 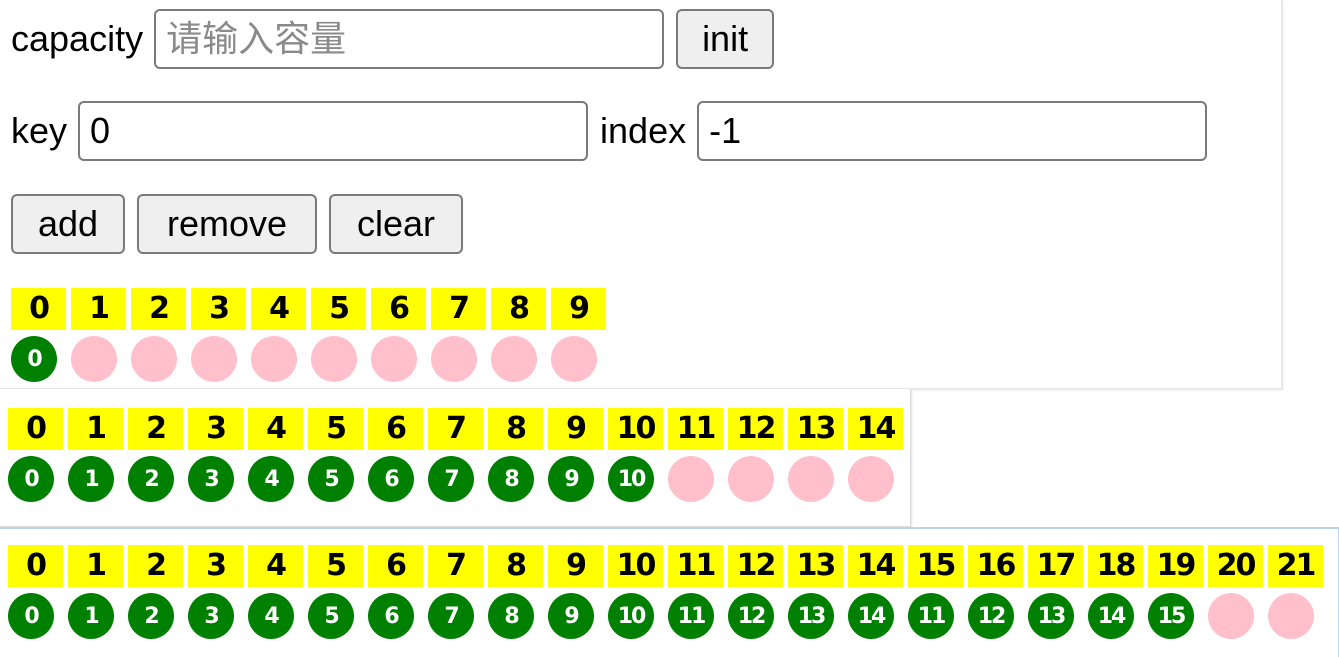 What do you see at coordinates (68, 224) in the screenshot?
I see `add-button: add` at bounding box center [68, 224].